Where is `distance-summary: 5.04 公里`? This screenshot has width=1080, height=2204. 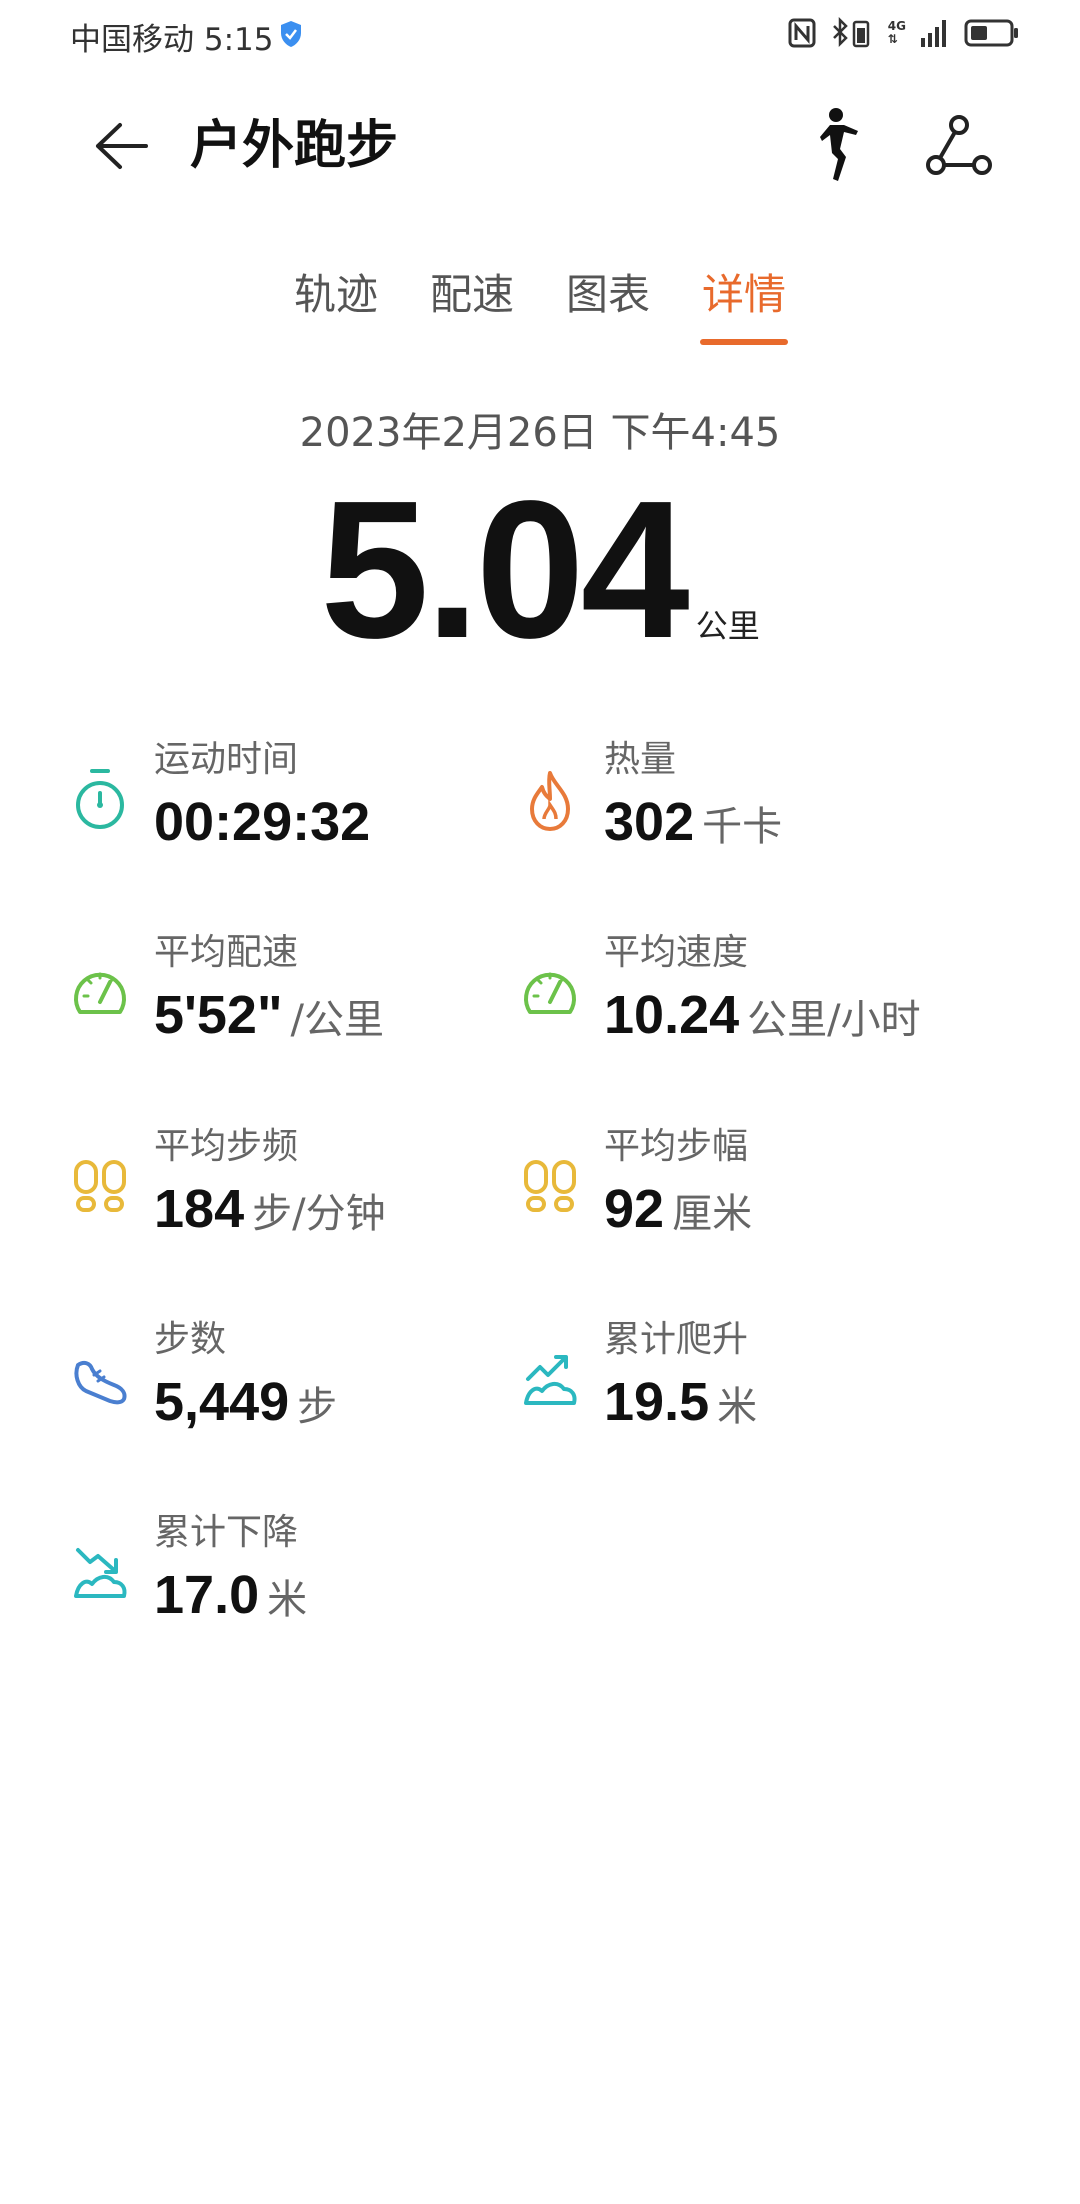 distance-summary: 5.04 公里 is located at coordinates (540, 570).